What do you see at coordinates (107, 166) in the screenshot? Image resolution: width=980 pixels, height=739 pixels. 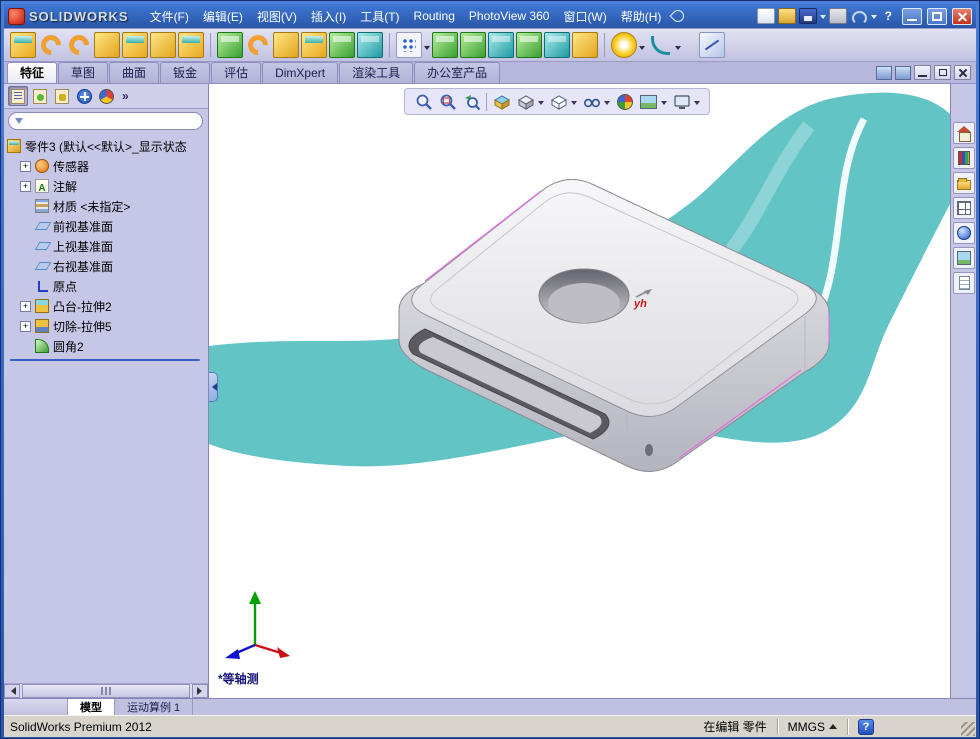 I see `tree-row-sensors: + 传感器` at bounding box center [107, 166].